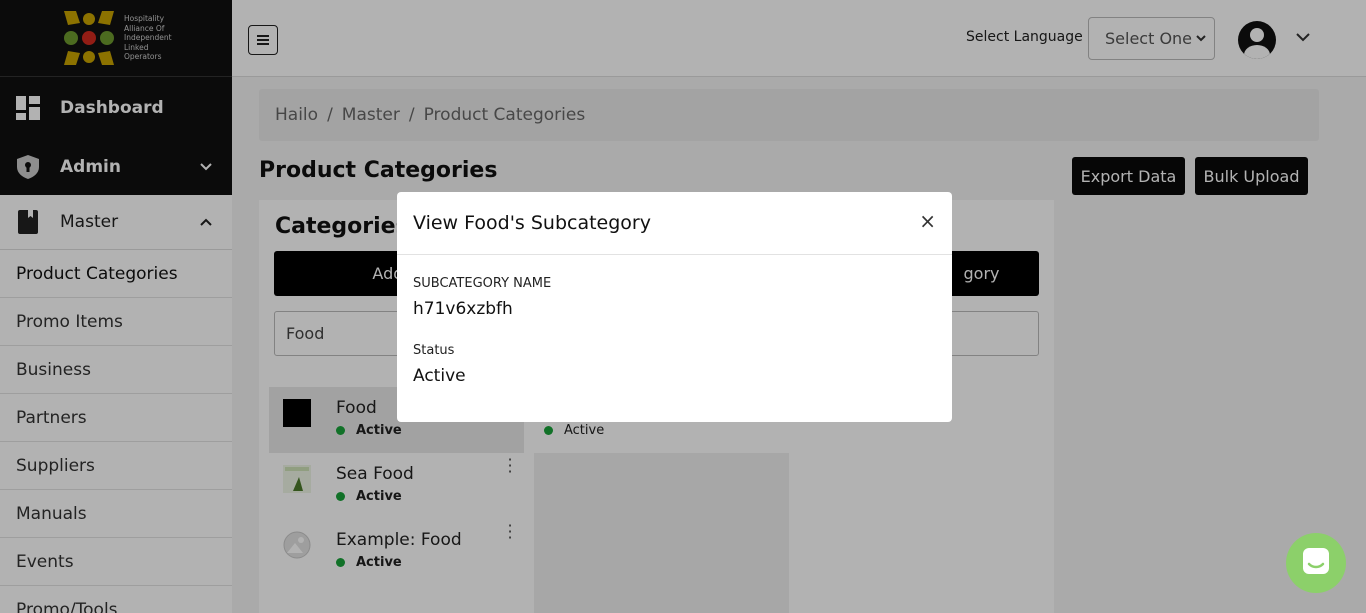 This screenshot has height=613, width=1366. Describe the element at coordinates (927, 221) in the screenshot. I see `close-icon: ×` at that location.